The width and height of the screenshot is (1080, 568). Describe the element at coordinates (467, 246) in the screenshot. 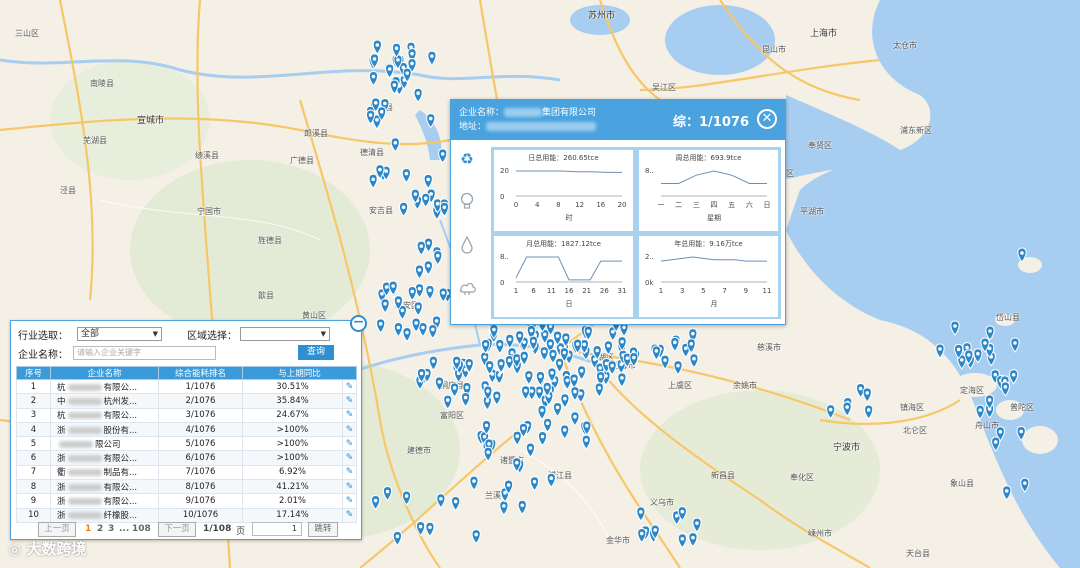

I see `water-drop-icon` at that location.